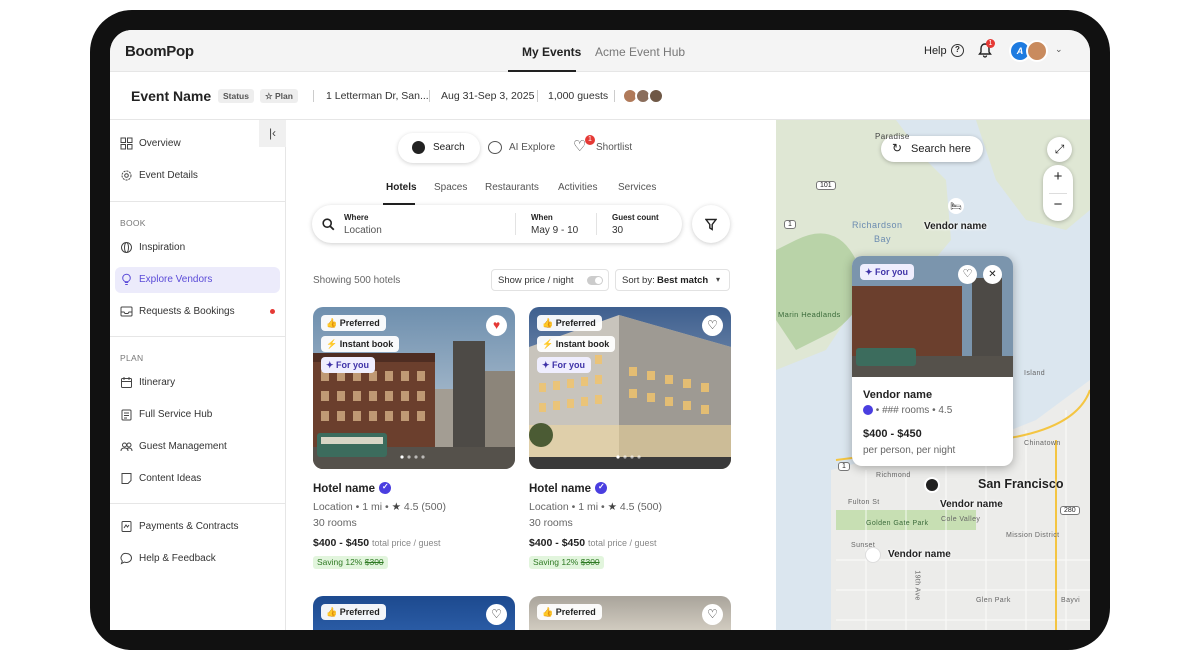 The height and width of the screenshot is (650, 1200). Describe the element at coordinates (126, 478) in the screenshot. I see `note-icon` at that location.